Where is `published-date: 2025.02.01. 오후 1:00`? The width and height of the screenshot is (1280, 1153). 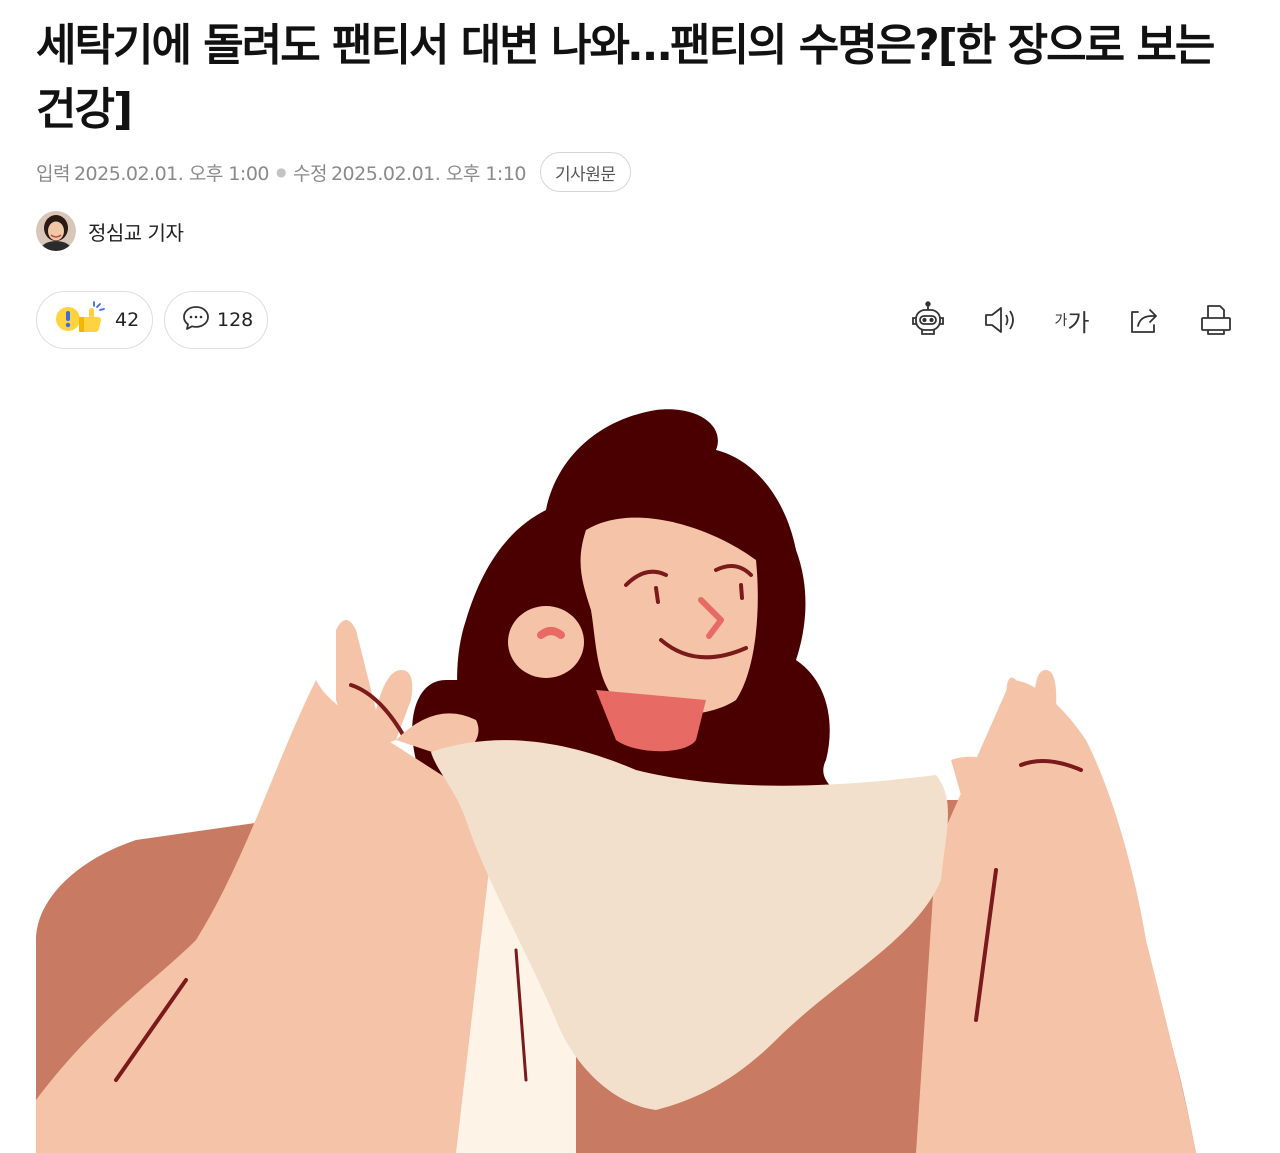
published-date: 2025.02.01. 오후 1:00 is located at coordinates (171, 173).